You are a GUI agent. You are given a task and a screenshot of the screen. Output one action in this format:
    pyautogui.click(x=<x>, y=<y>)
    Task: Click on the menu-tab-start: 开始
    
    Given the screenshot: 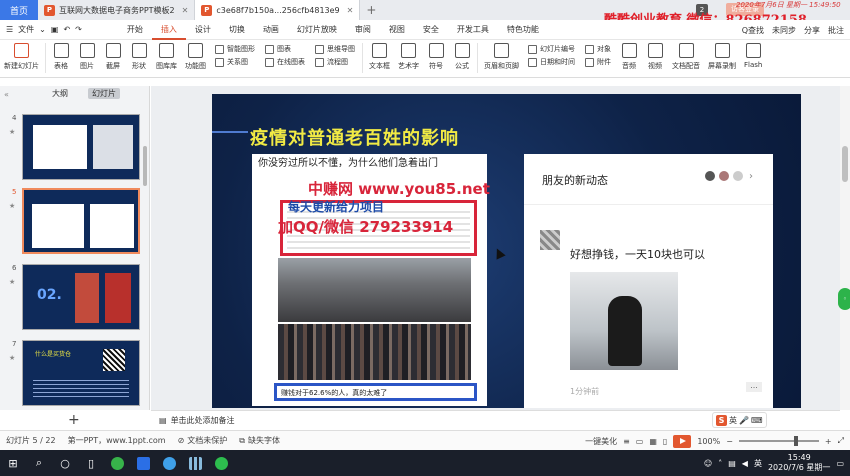 What is the action you would take?
    pyautogui.click(x=135, y=30)
    